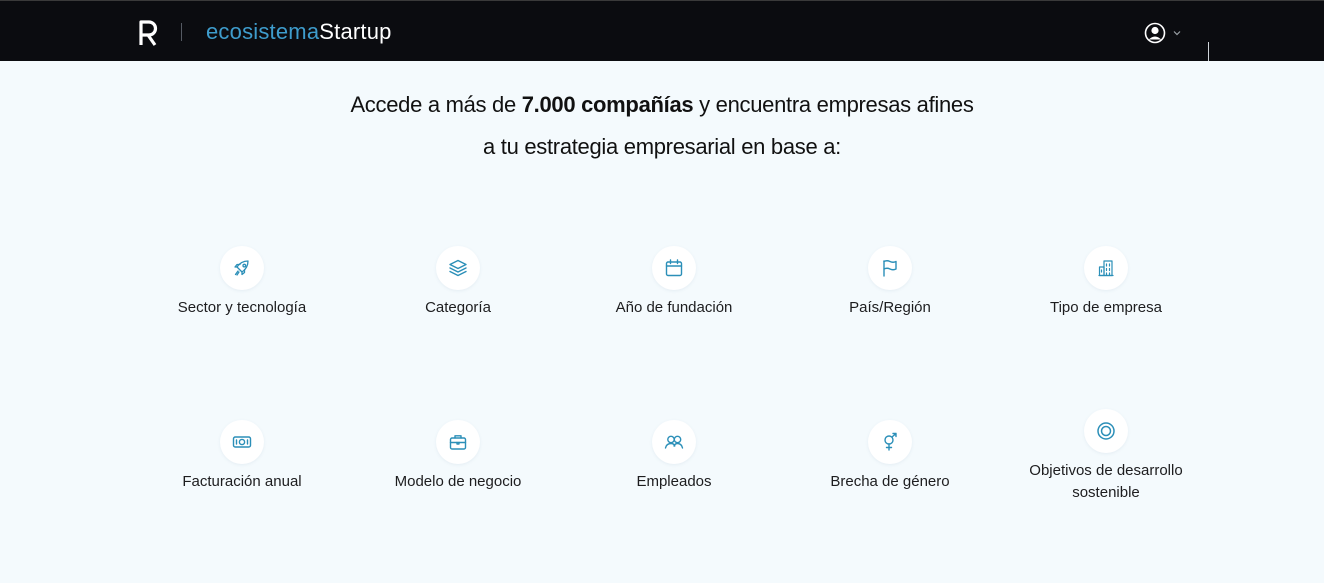 The height and width of the screenshot is (583, 1324). I want to click on filter-label: País/Región, so click(890, 307).